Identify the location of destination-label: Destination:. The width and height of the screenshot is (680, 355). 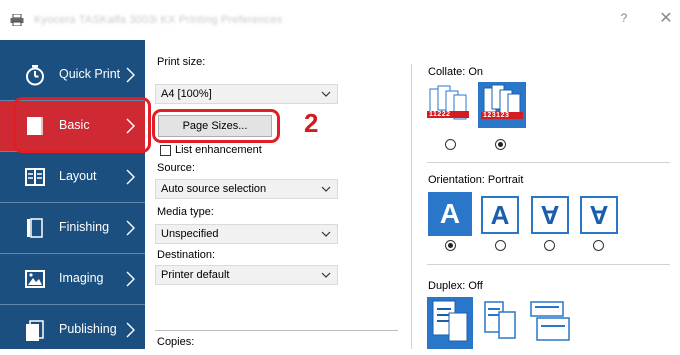
(186, 255).